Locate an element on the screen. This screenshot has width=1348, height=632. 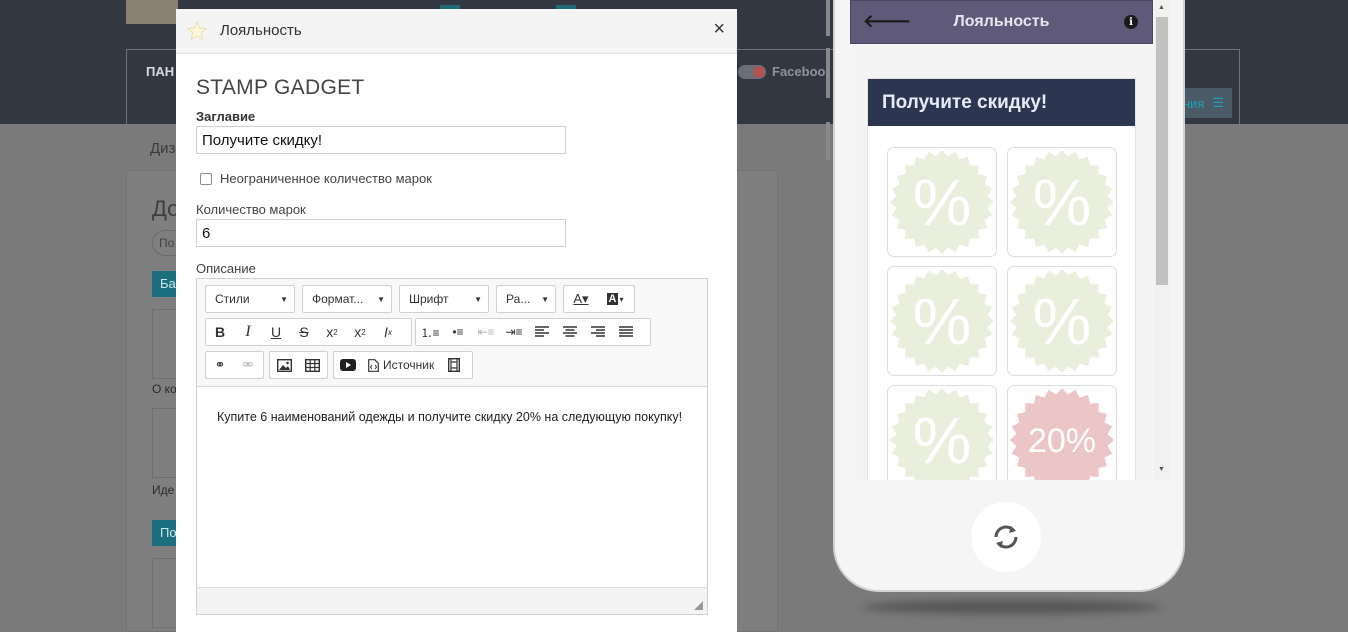
color-group: A▾ A ▾ is located at coordinates (599, 299).